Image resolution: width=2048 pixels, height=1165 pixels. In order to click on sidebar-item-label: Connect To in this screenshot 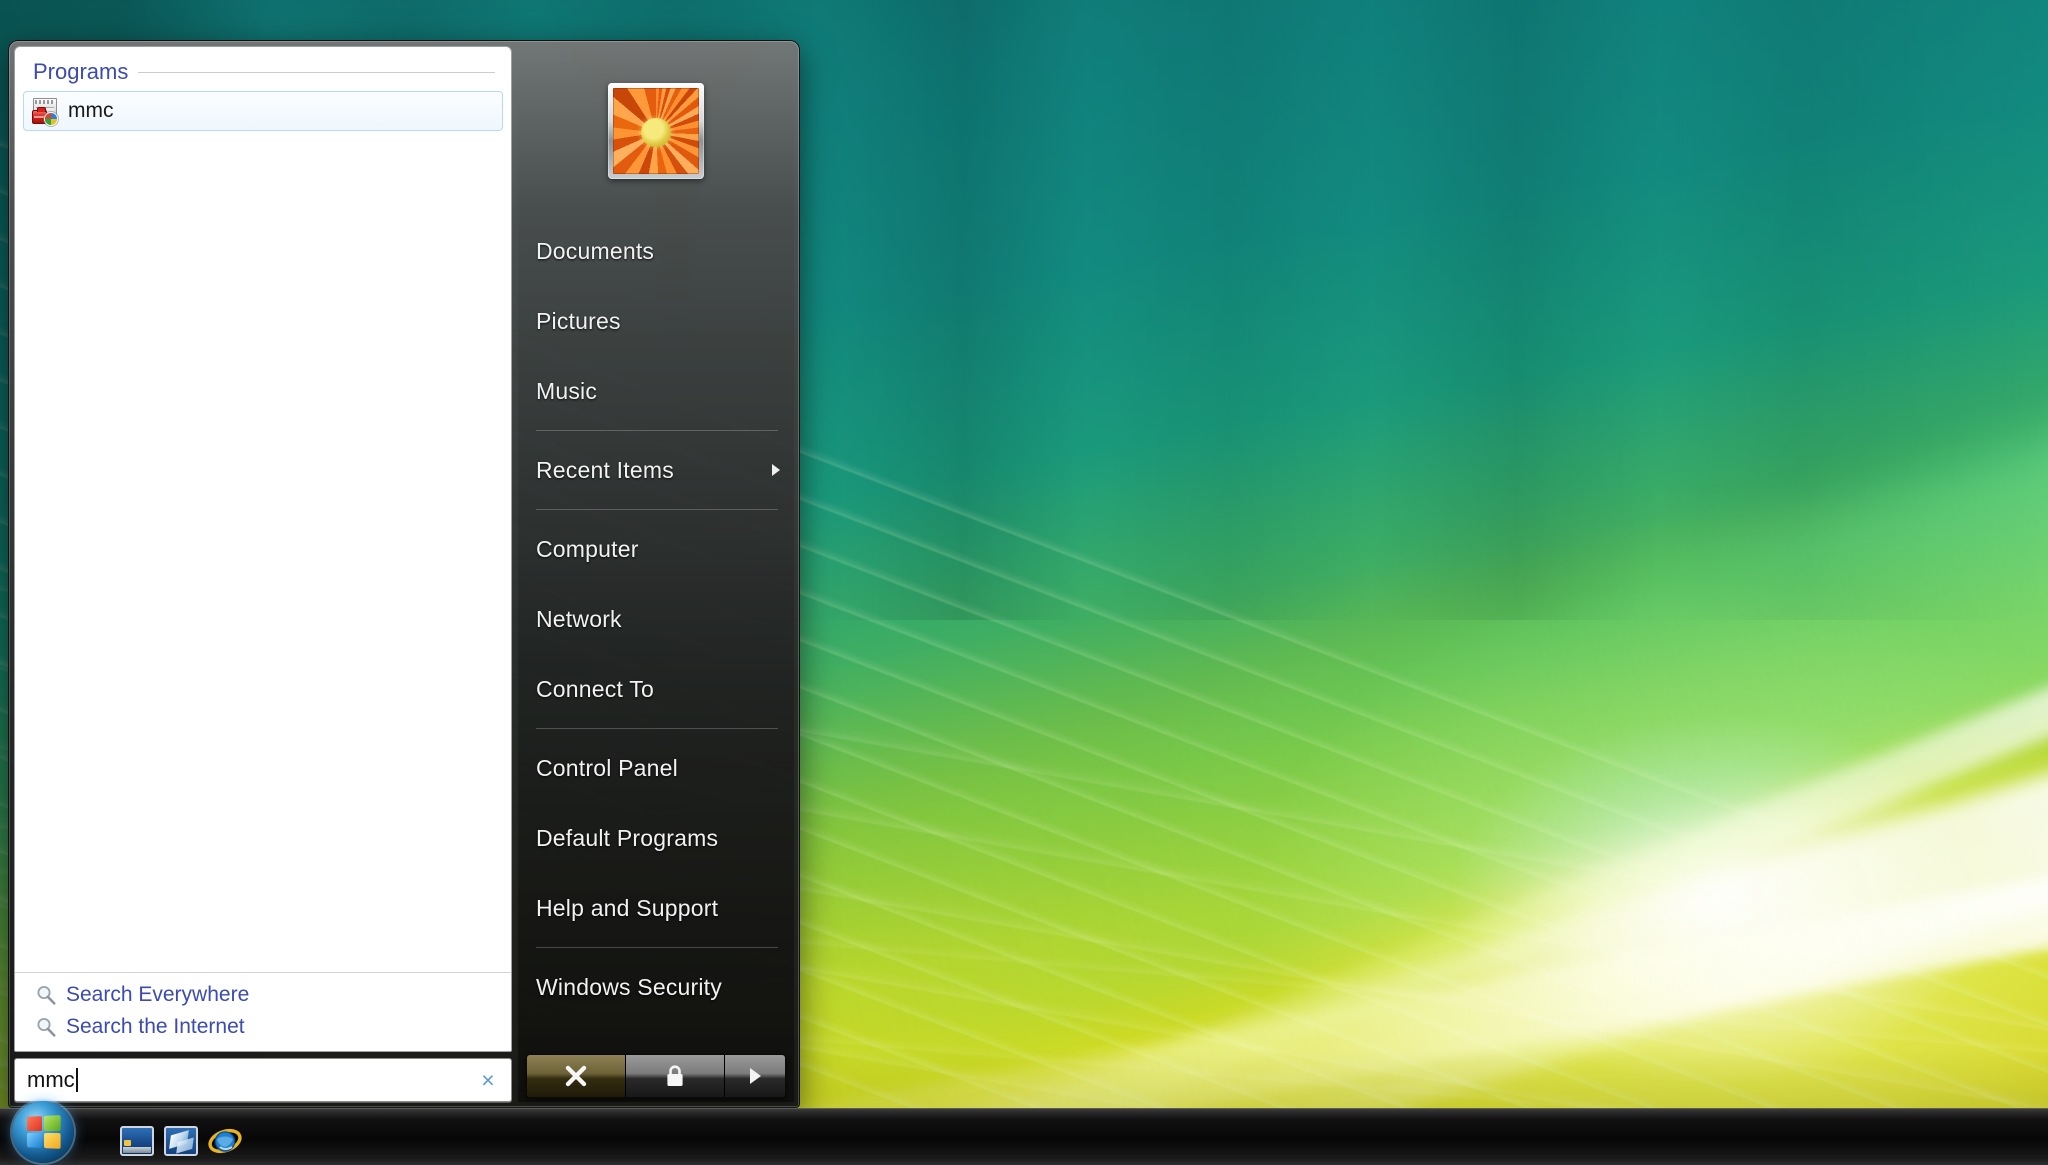, I will do `click(595, 688)`.